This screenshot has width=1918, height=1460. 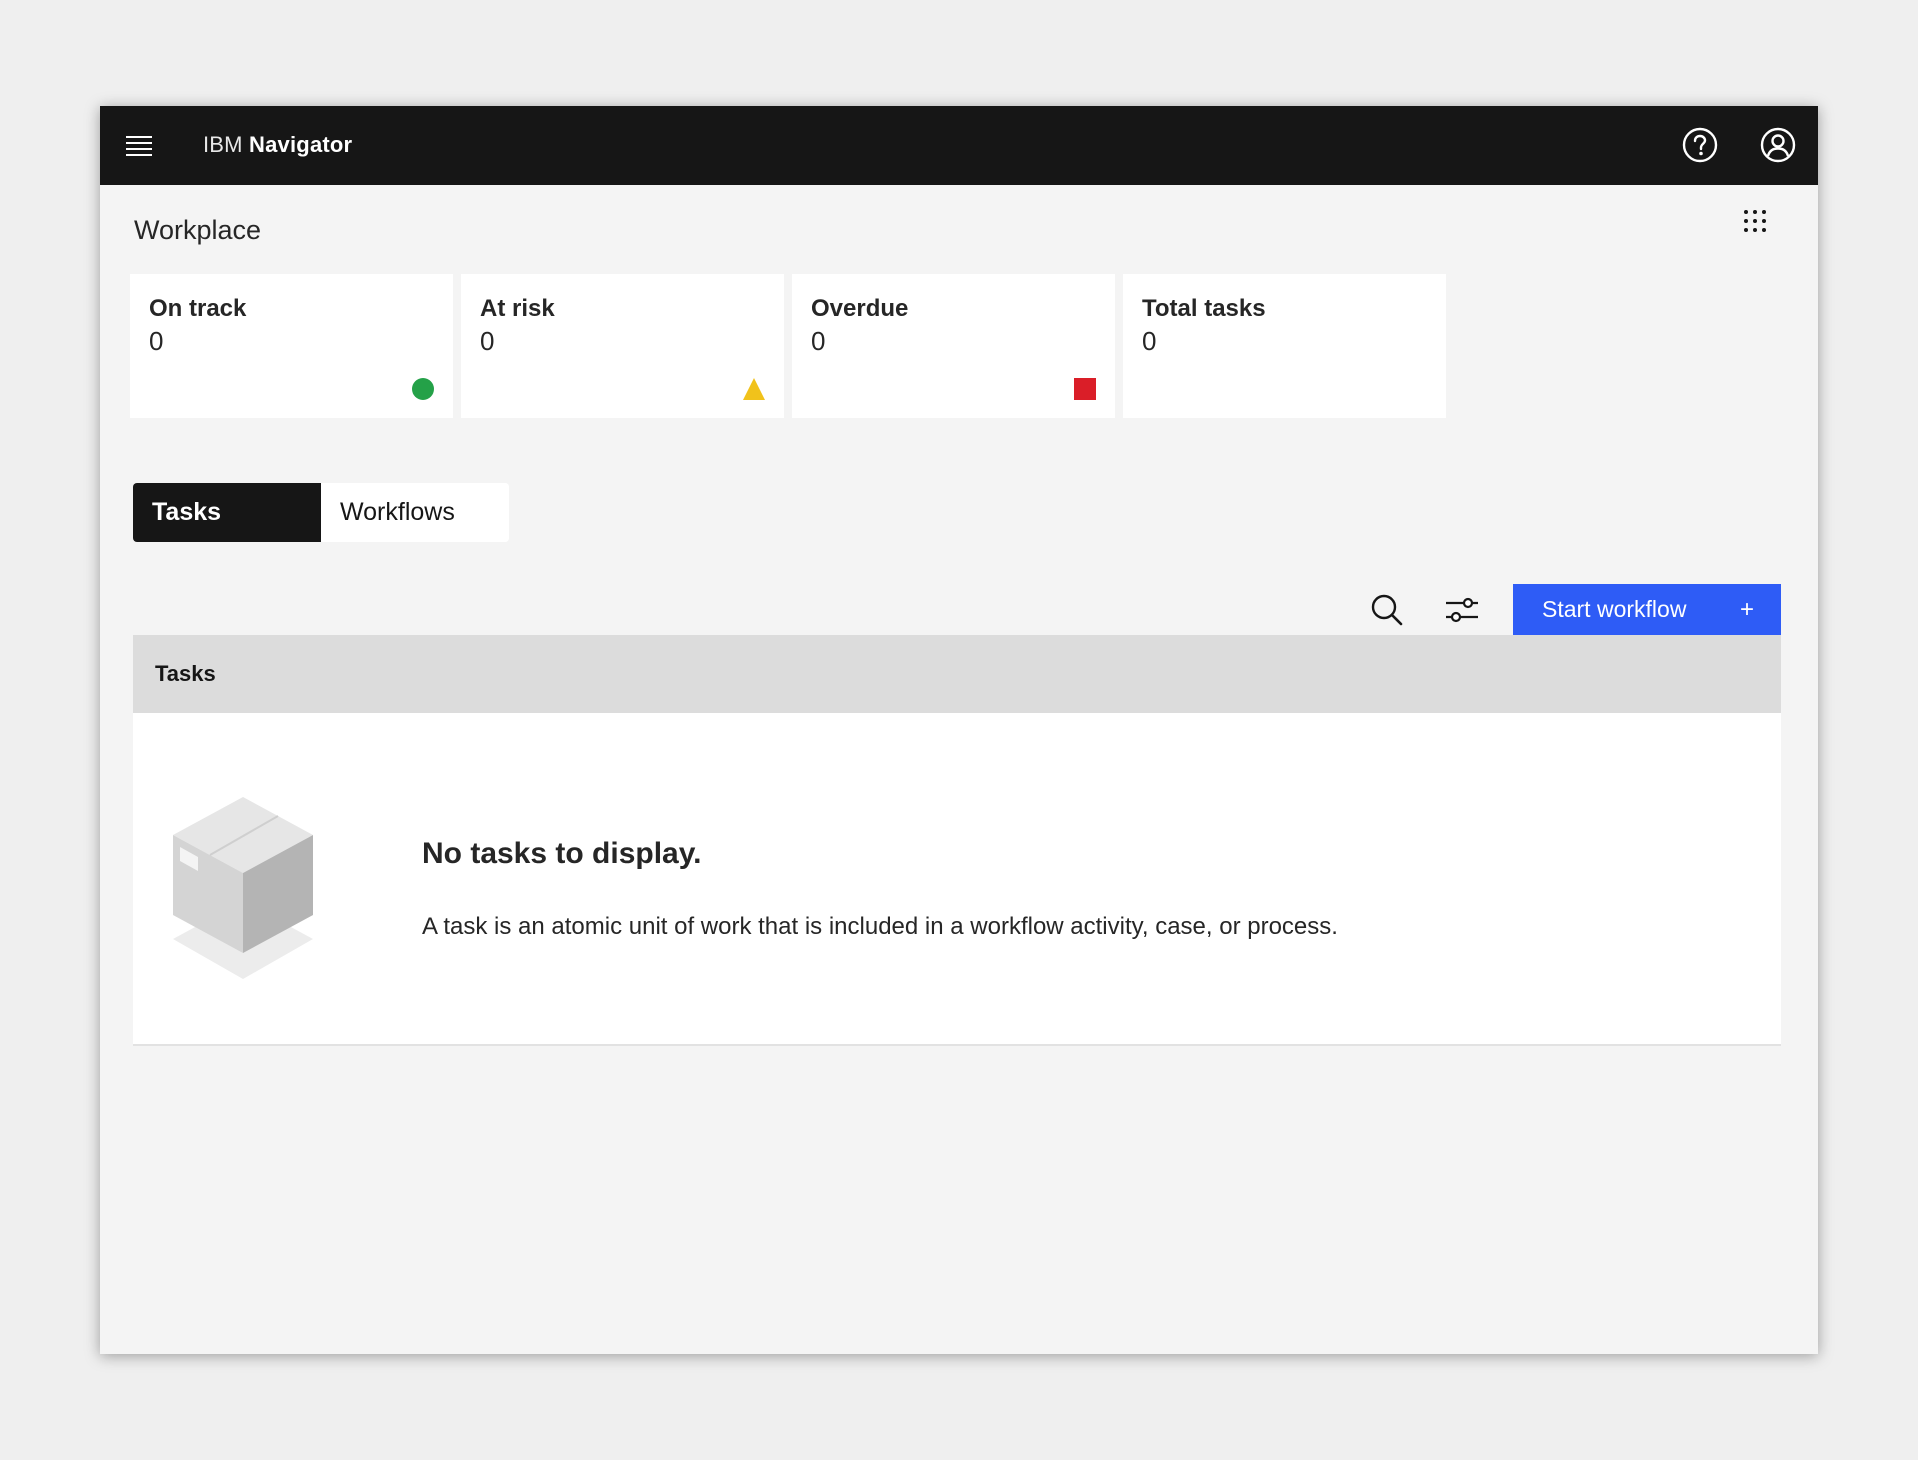 What do you see at coordinates (754, 389) in the screenshot?
I see `at-risk-triangle-icon` at bounding box center [754, 389].